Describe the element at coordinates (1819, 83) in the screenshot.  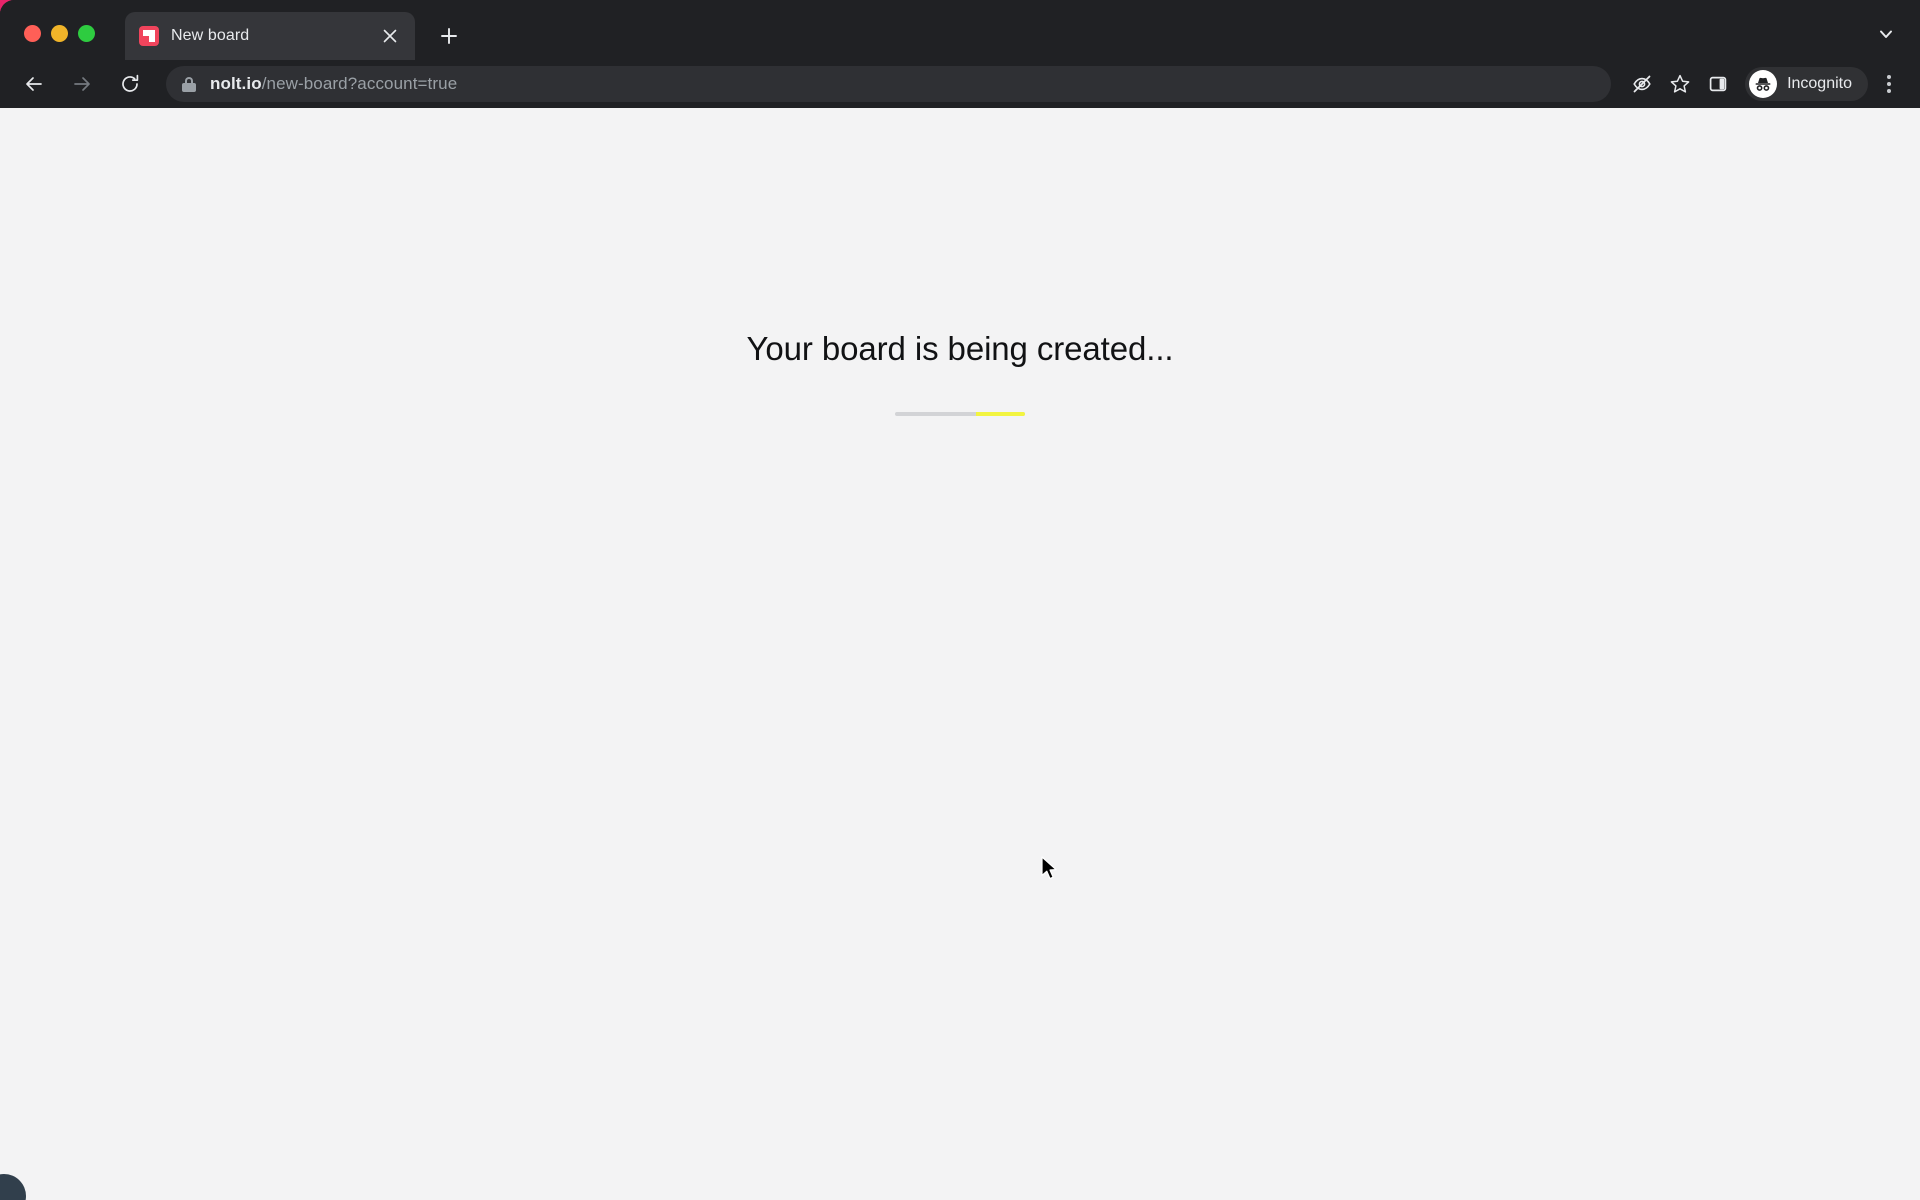
I see `profile-label: Incognito` at that location.